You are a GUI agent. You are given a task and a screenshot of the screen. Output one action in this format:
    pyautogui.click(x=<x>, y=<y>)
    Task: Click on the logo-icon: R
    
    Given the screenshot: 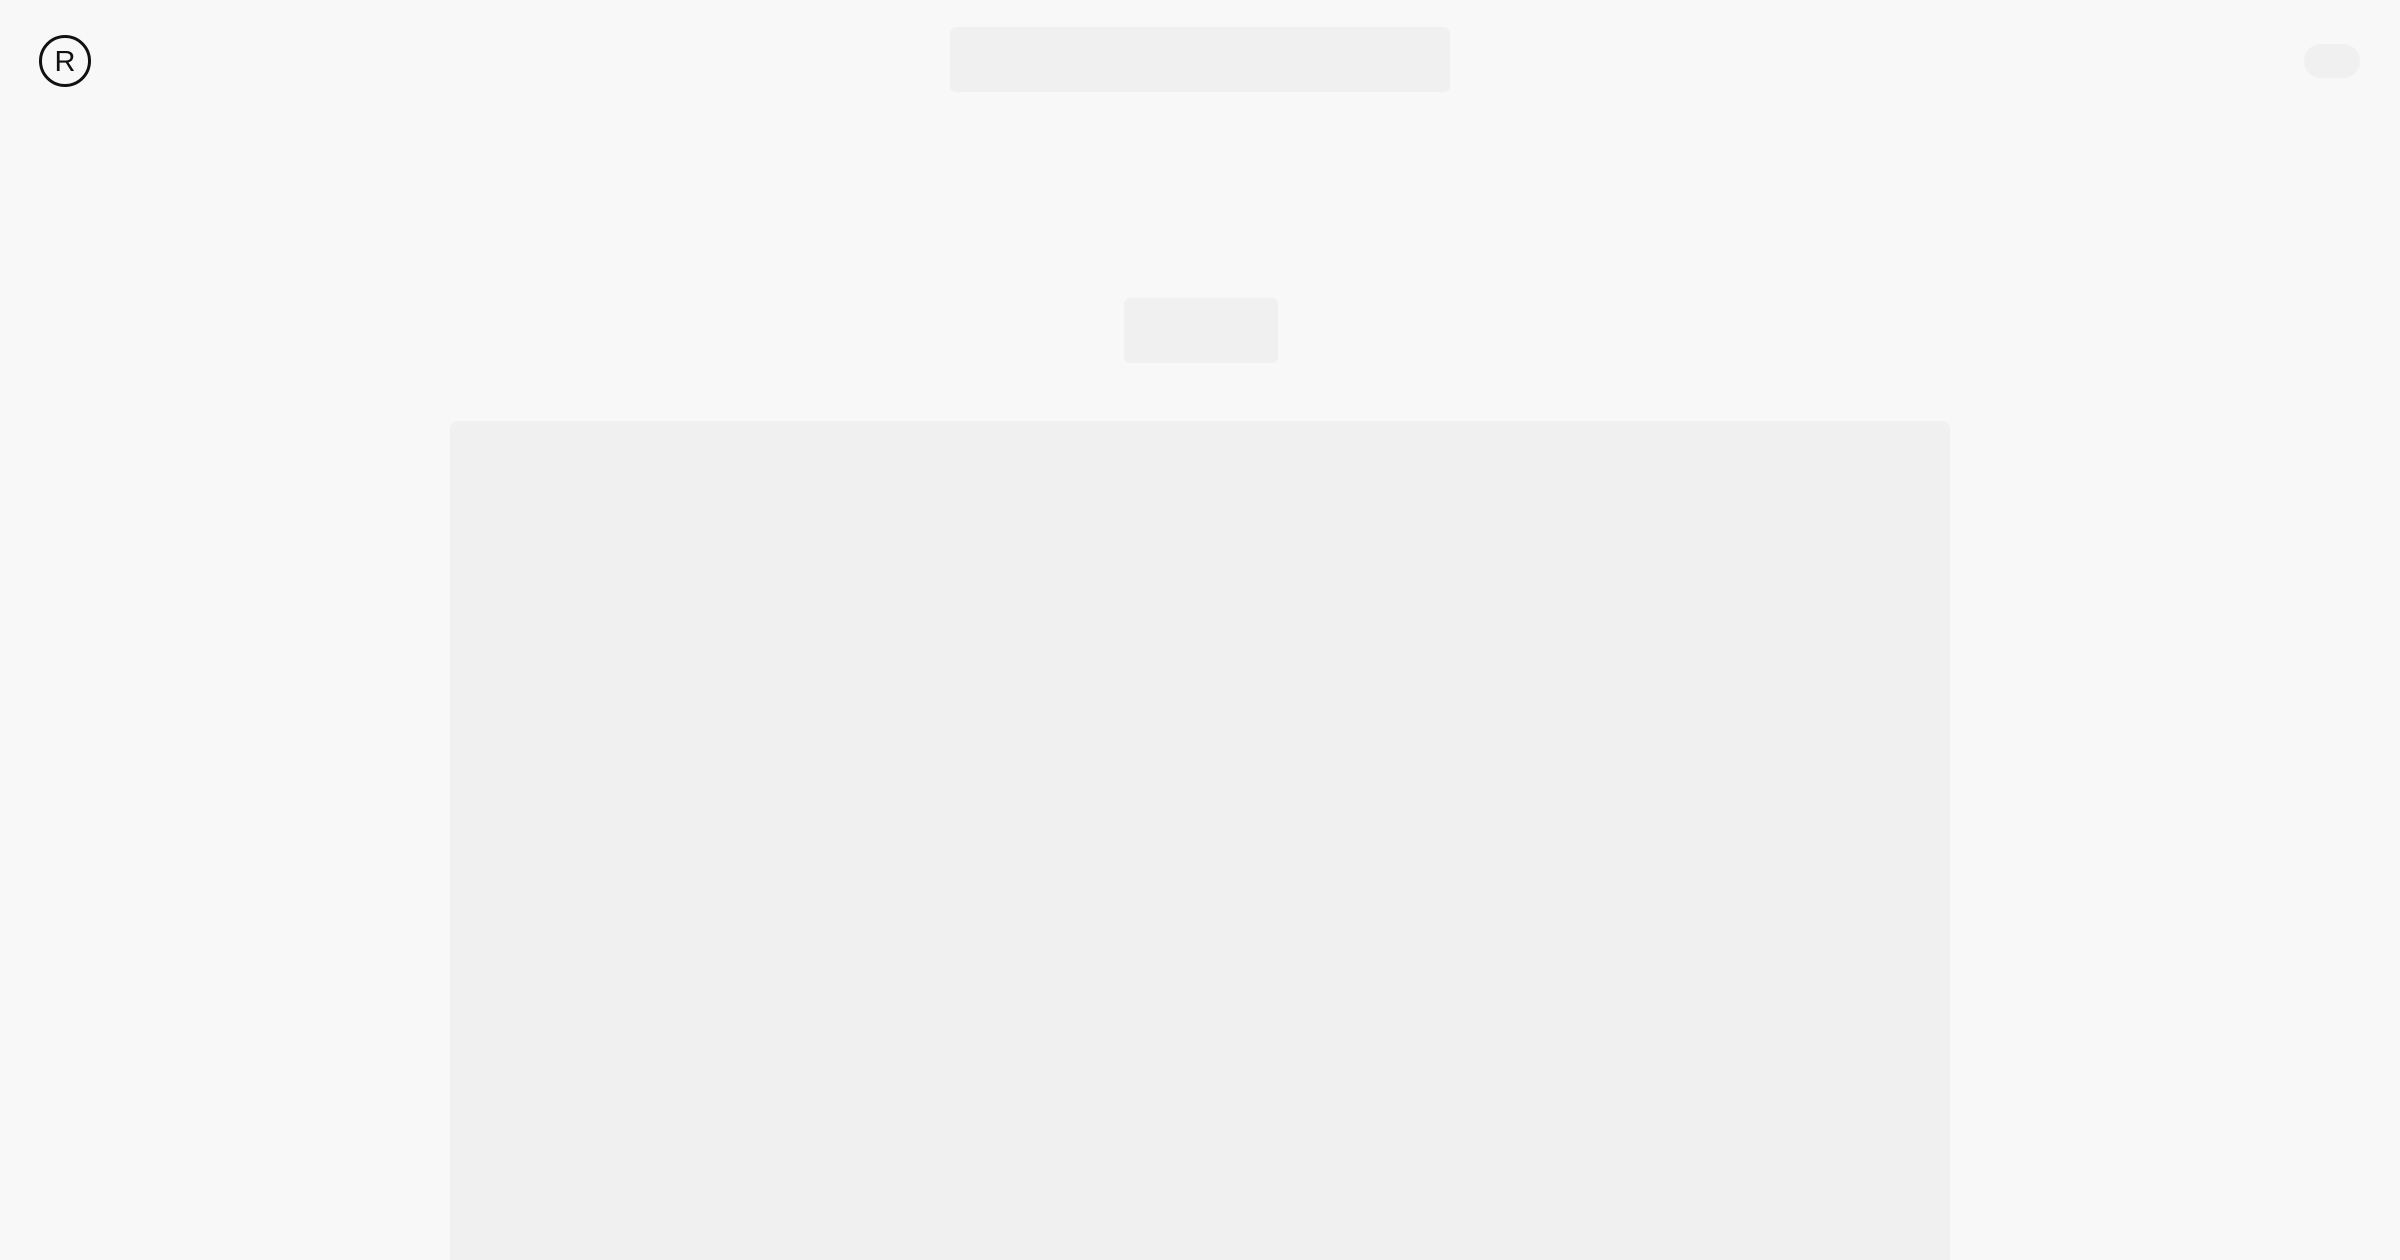 What is the action you would take?
    pyautogui.click(x=65, y=61)
    